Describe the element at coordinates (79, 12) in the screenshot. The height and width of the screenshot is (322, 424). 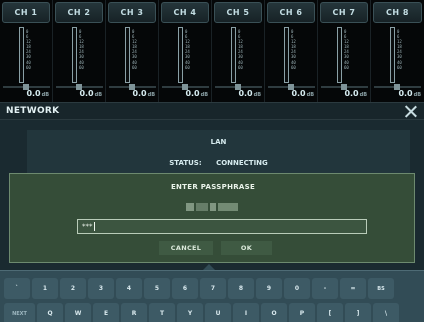
I see `channel-tab: CH 2` at that location.